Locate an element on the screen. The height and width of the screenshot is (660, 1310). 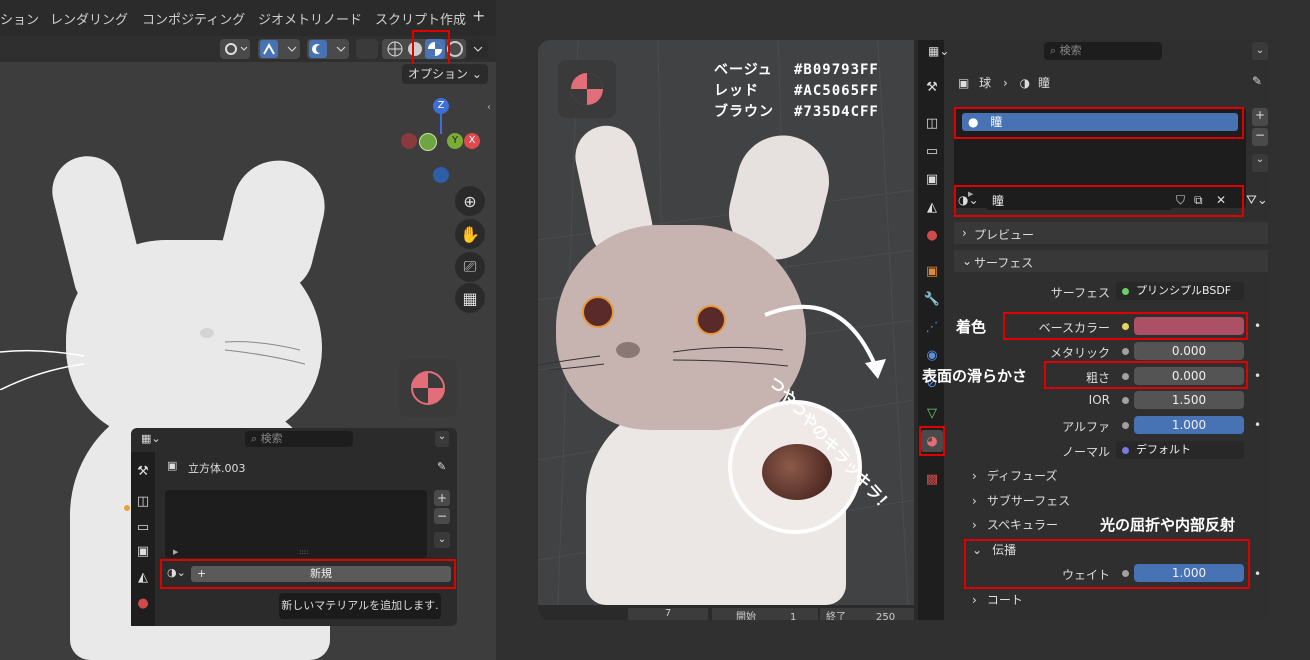
modifier-tab-icon: 🔧 is located at coordinates (932, 299).